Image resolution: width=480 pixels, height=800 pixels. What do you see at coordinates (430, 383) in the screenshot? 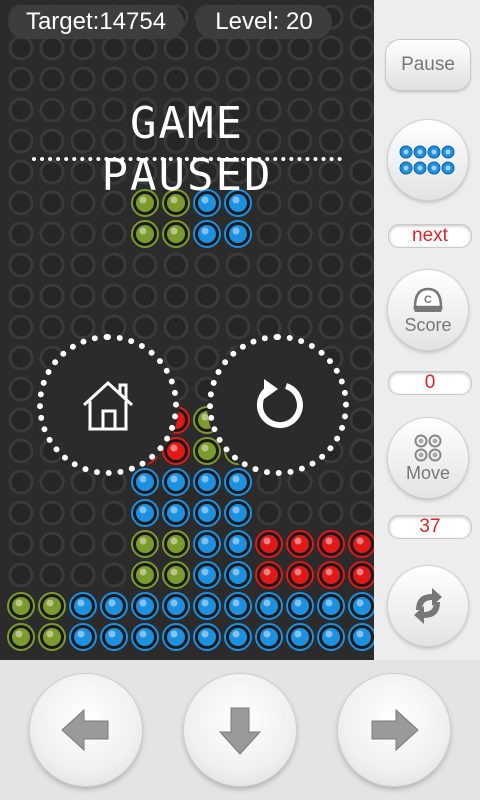
I see `score-value: 0` at bounding box center [430, 383].